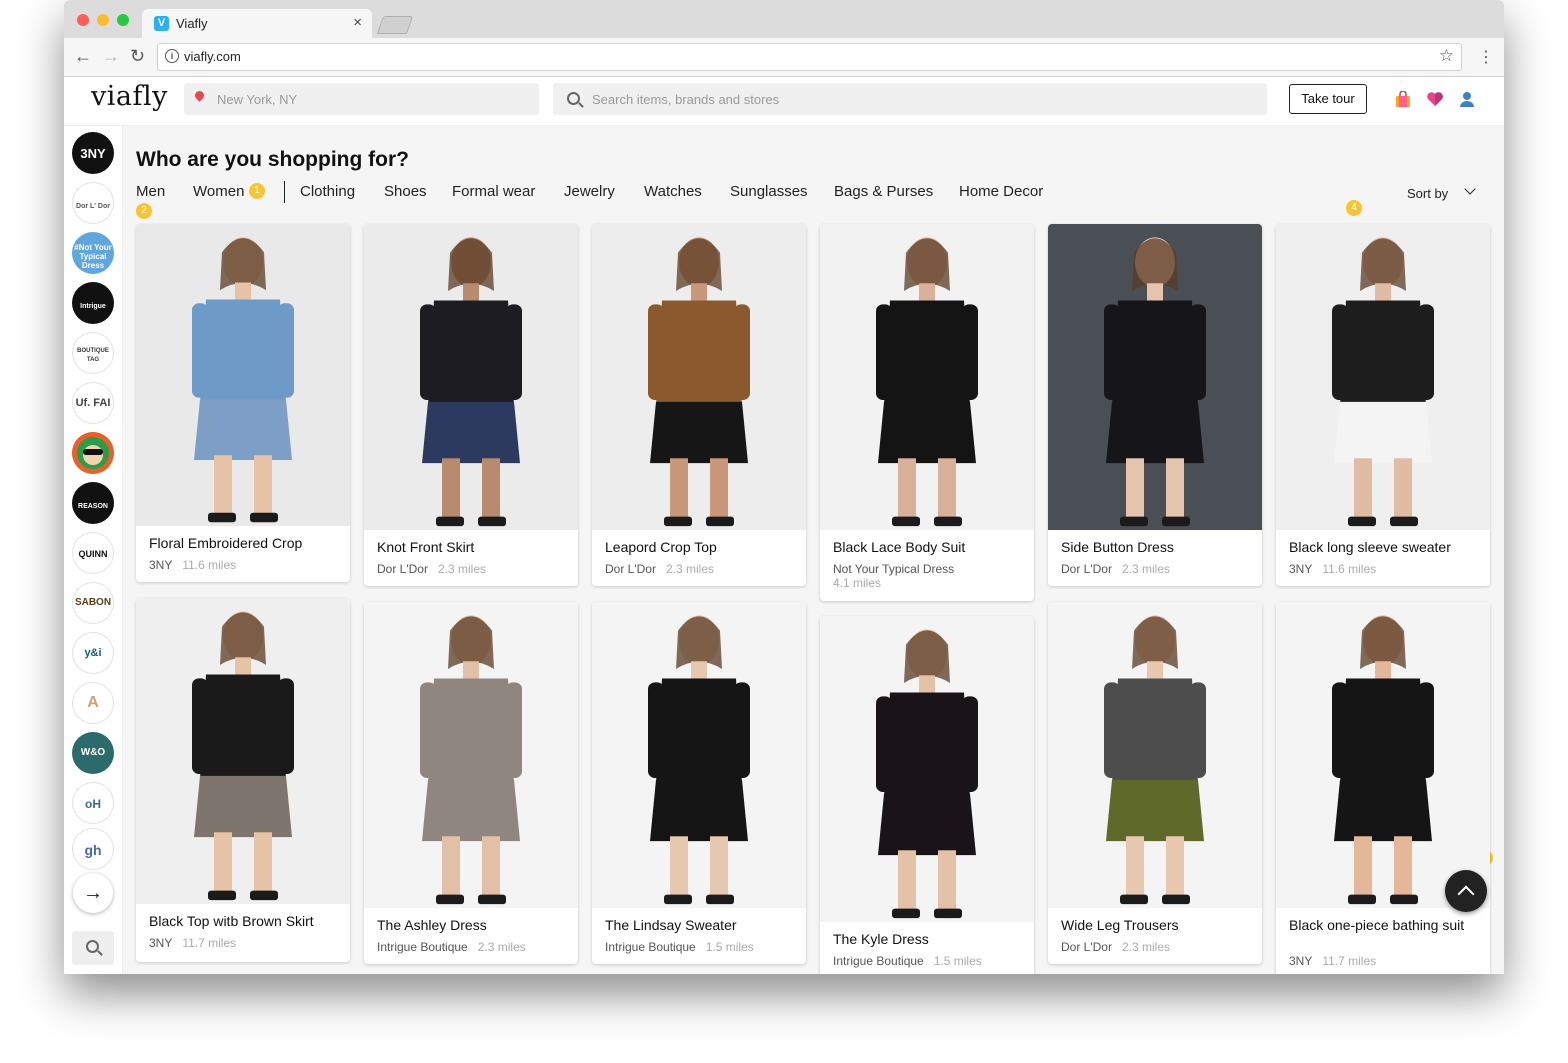 Image resolution: width=1568 pixels, height=1063 pixels. What do you see at coordinates (123, 20) in the screenshot?
I see `zoom-window-button` at bounding box center [123, 20].